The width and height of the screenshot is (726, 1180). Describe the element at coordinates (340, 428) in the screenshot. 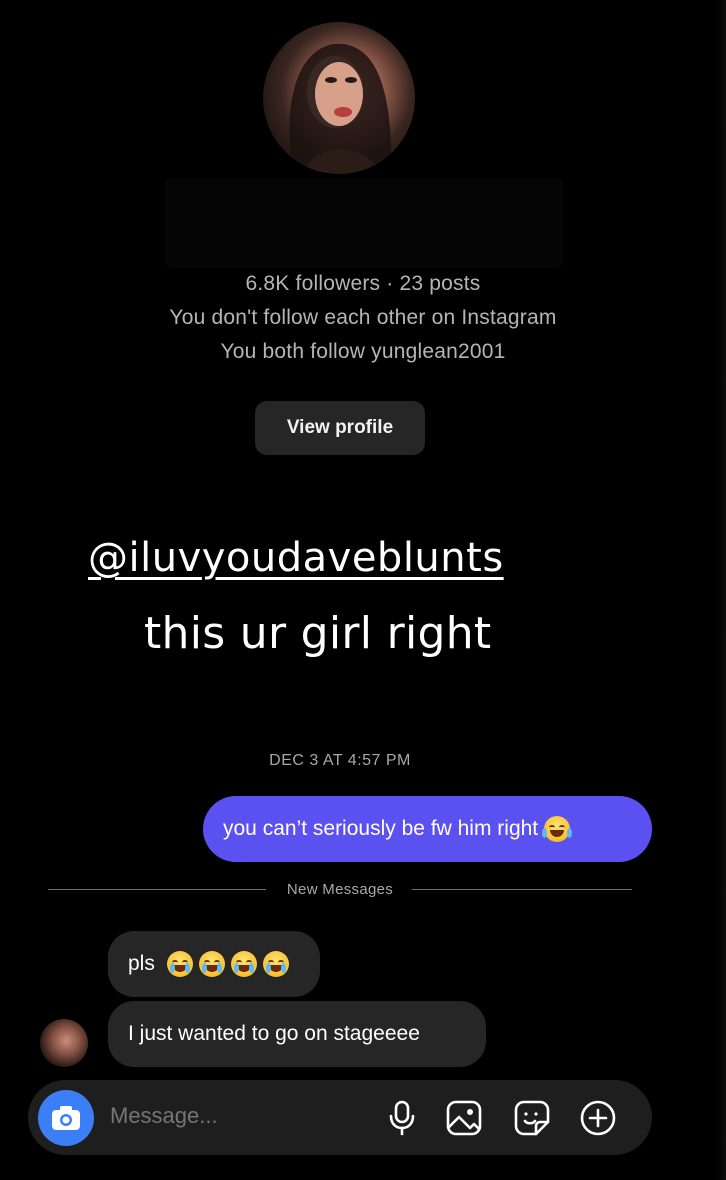

I see `view-profile-button: View profile` at that location.